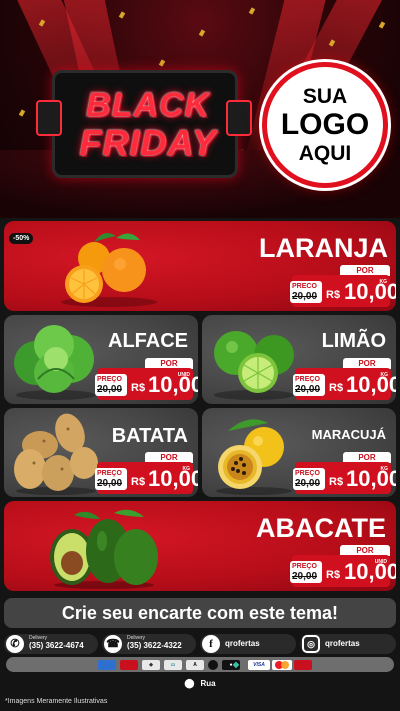  What do you see at coordinates (282, 665) in the screenshot?
I see `mastercard-icon` at bounding box center [282, 665].